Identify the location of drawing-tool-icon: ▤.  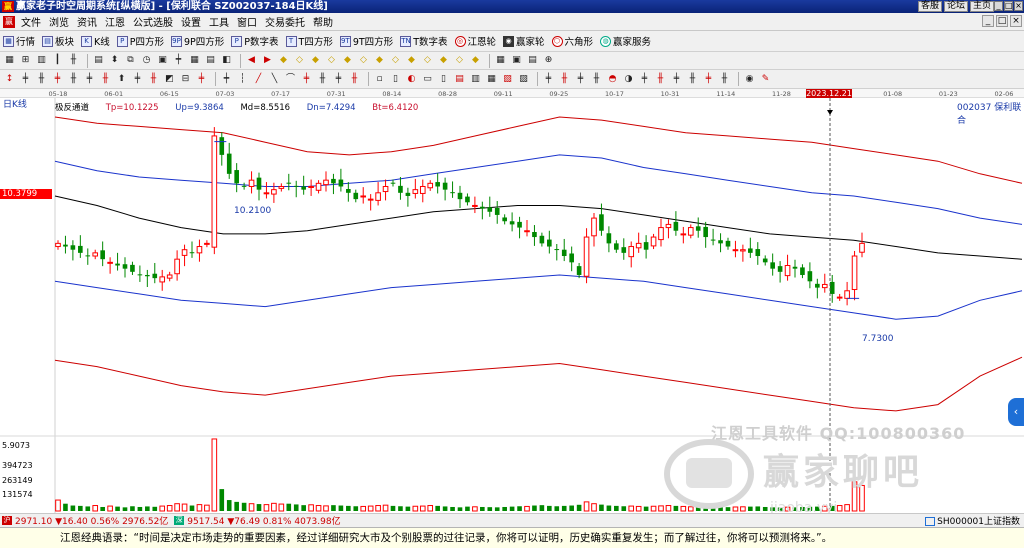
(459, 79).